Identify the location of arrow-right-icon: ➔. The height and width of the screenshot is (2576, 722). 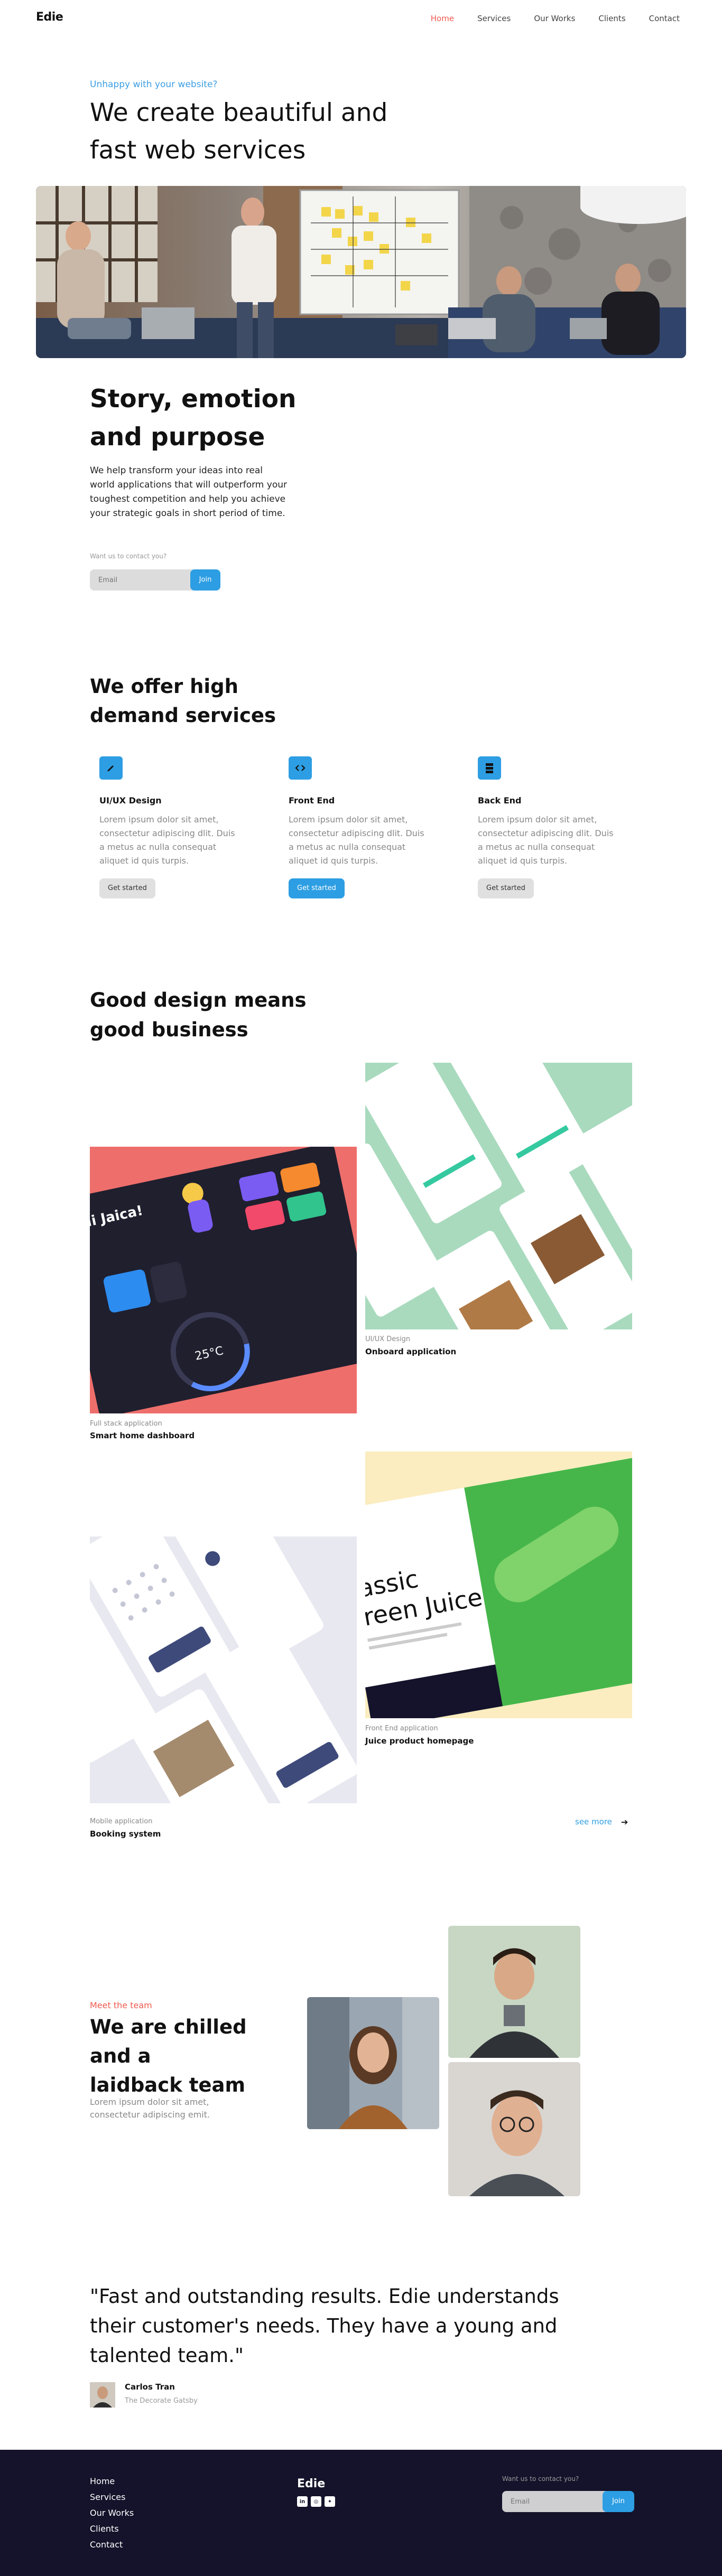
(624, 1822).